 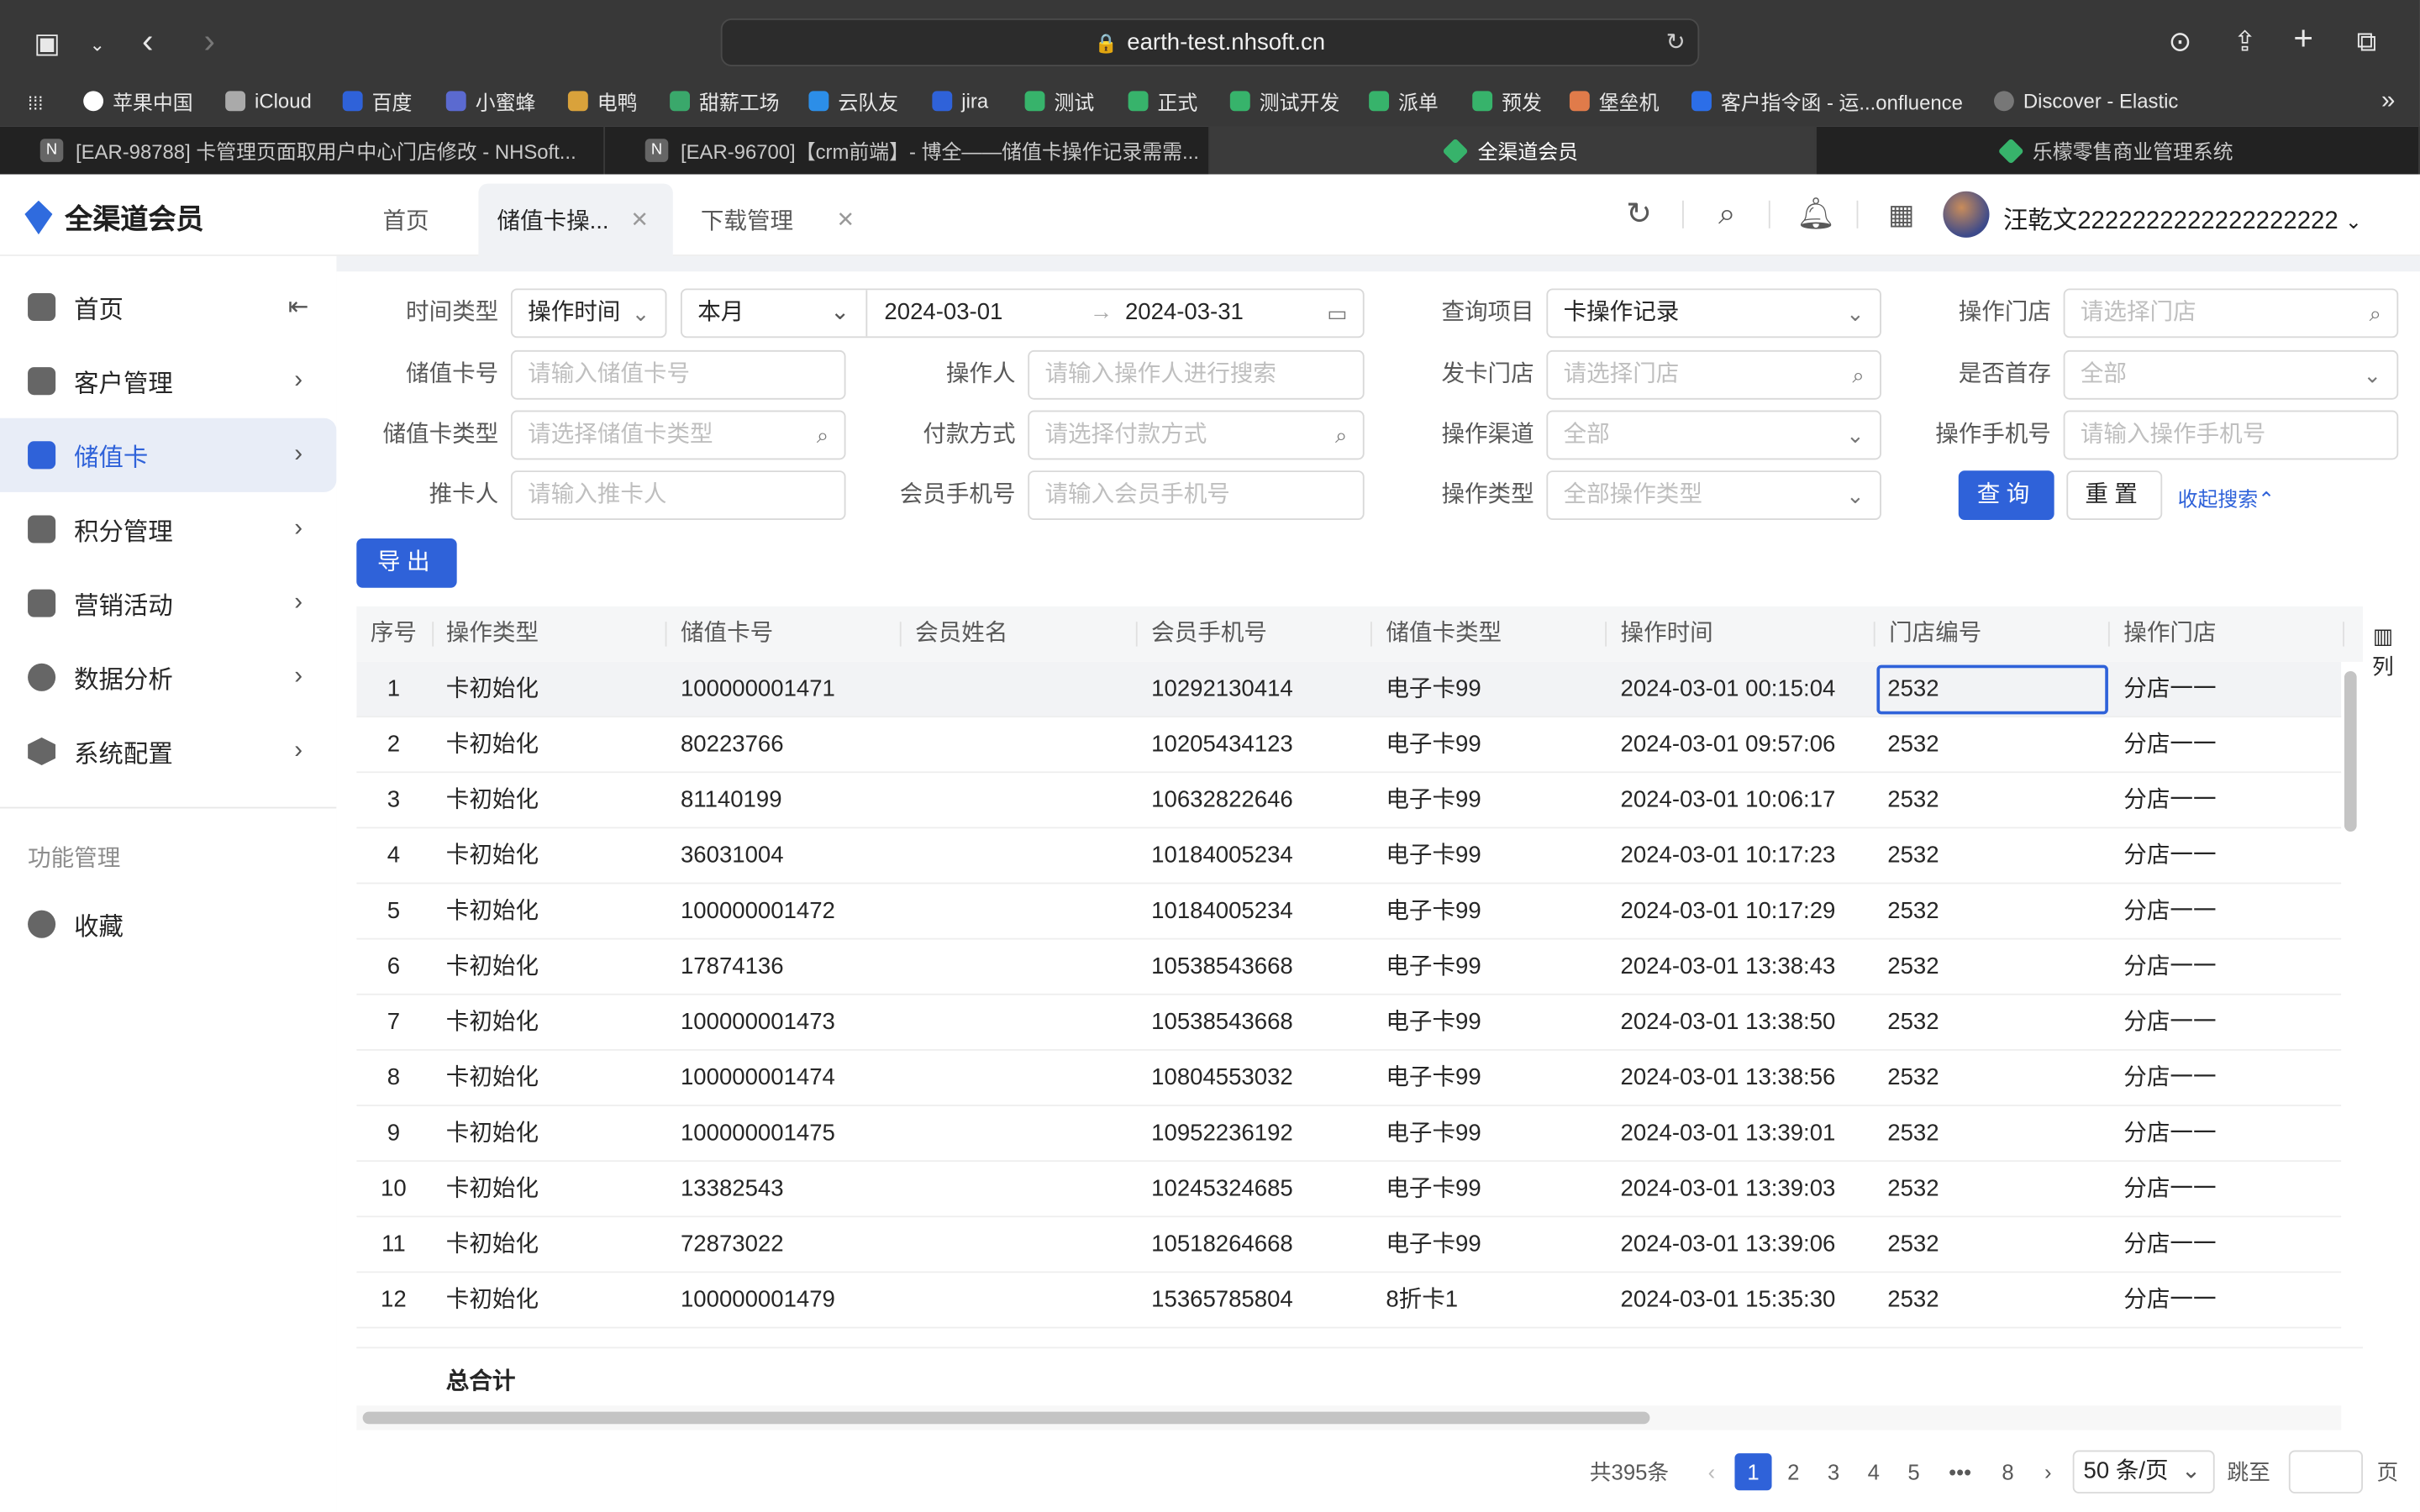 What do you see at coordinates (168, 677) in the screenshot?
I see `sidebar-item-analytics: 数据分析 ›` at bounding box center [168, 677].